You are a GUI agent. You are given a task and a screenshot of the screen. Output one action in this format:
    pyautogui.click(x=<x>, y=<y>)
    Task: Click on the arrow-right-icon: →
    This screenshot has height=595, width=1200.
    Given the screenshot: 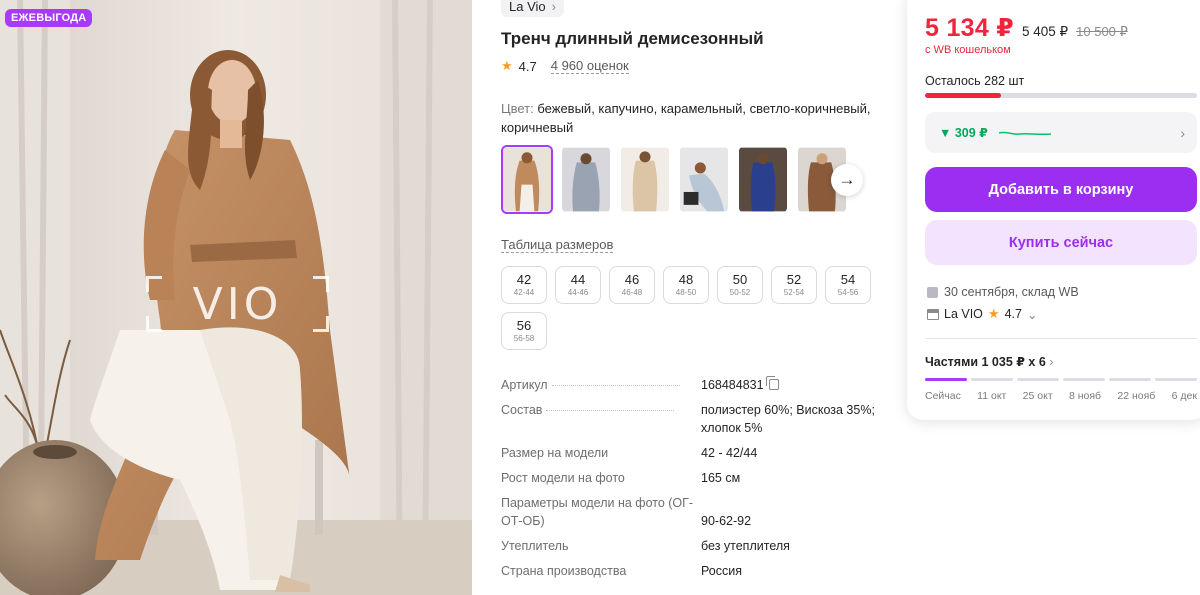 What is the action you would take?
    pyautogui.click(x=847, y=179)
    